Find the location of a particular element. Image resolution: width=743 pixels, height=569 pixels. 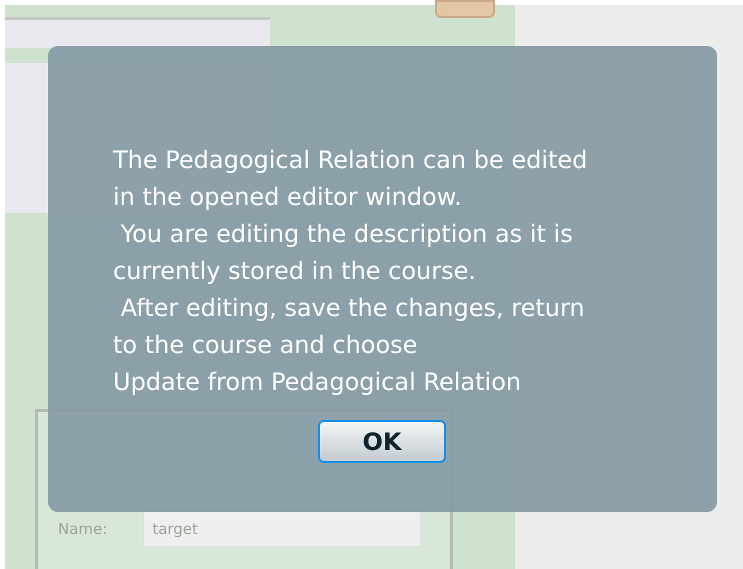

text-field is located at coordinates (137, 32).